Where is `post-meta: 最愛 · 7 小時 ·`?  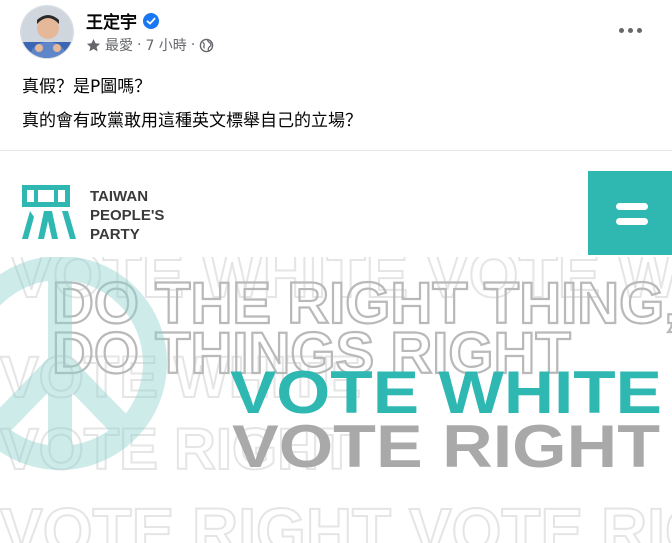 post-meta: 最愛 · 7 小時 · is located at coordinates (150, 45).